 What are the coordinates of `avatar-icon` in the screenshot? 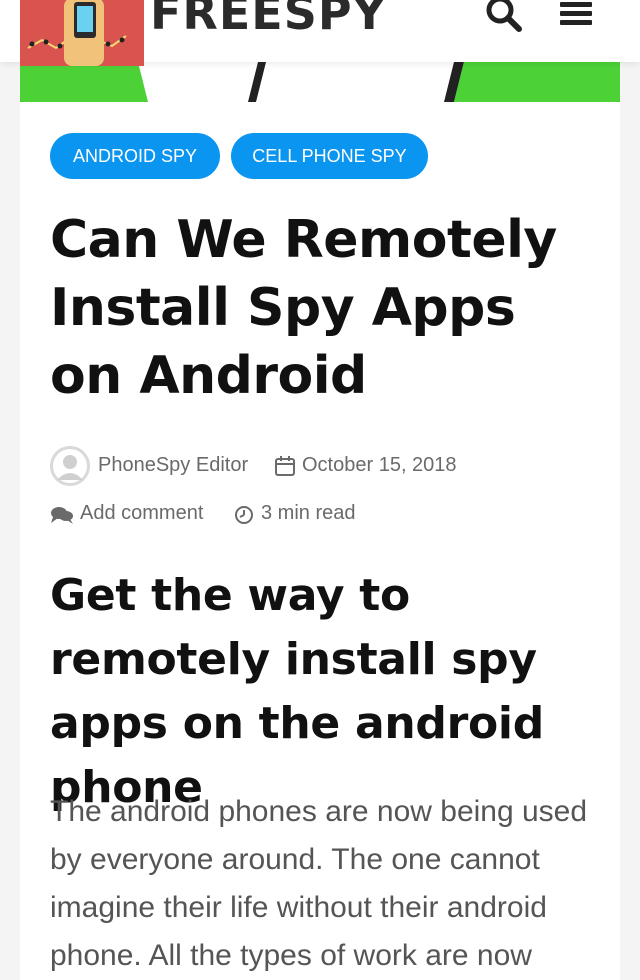 It's located at (70, 466).